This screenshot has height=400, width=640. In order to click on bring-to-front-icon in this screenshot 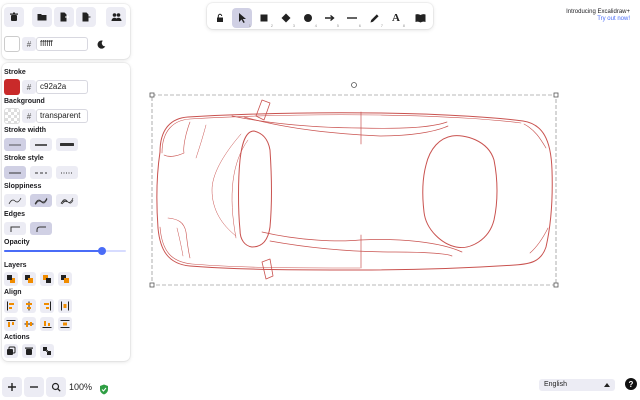, I will do `click(65, 279)`.